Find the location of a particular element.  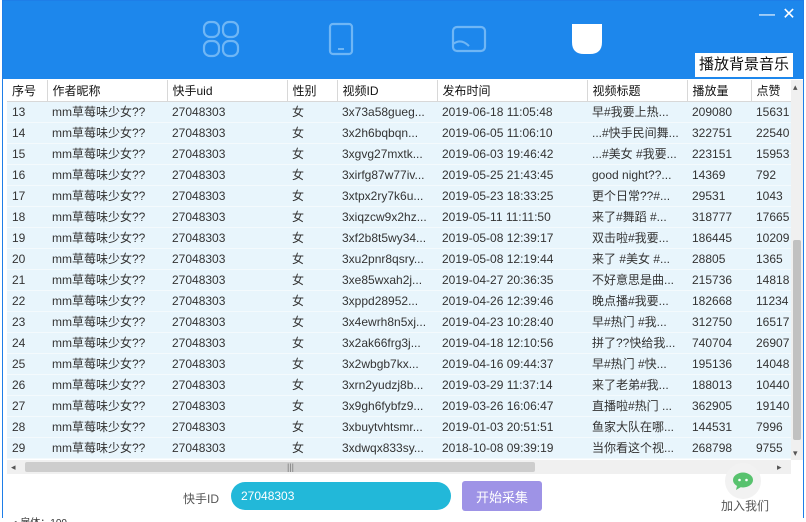

vertical-scrollbar: ▴ ▾ is located at coordinates (797, 270).